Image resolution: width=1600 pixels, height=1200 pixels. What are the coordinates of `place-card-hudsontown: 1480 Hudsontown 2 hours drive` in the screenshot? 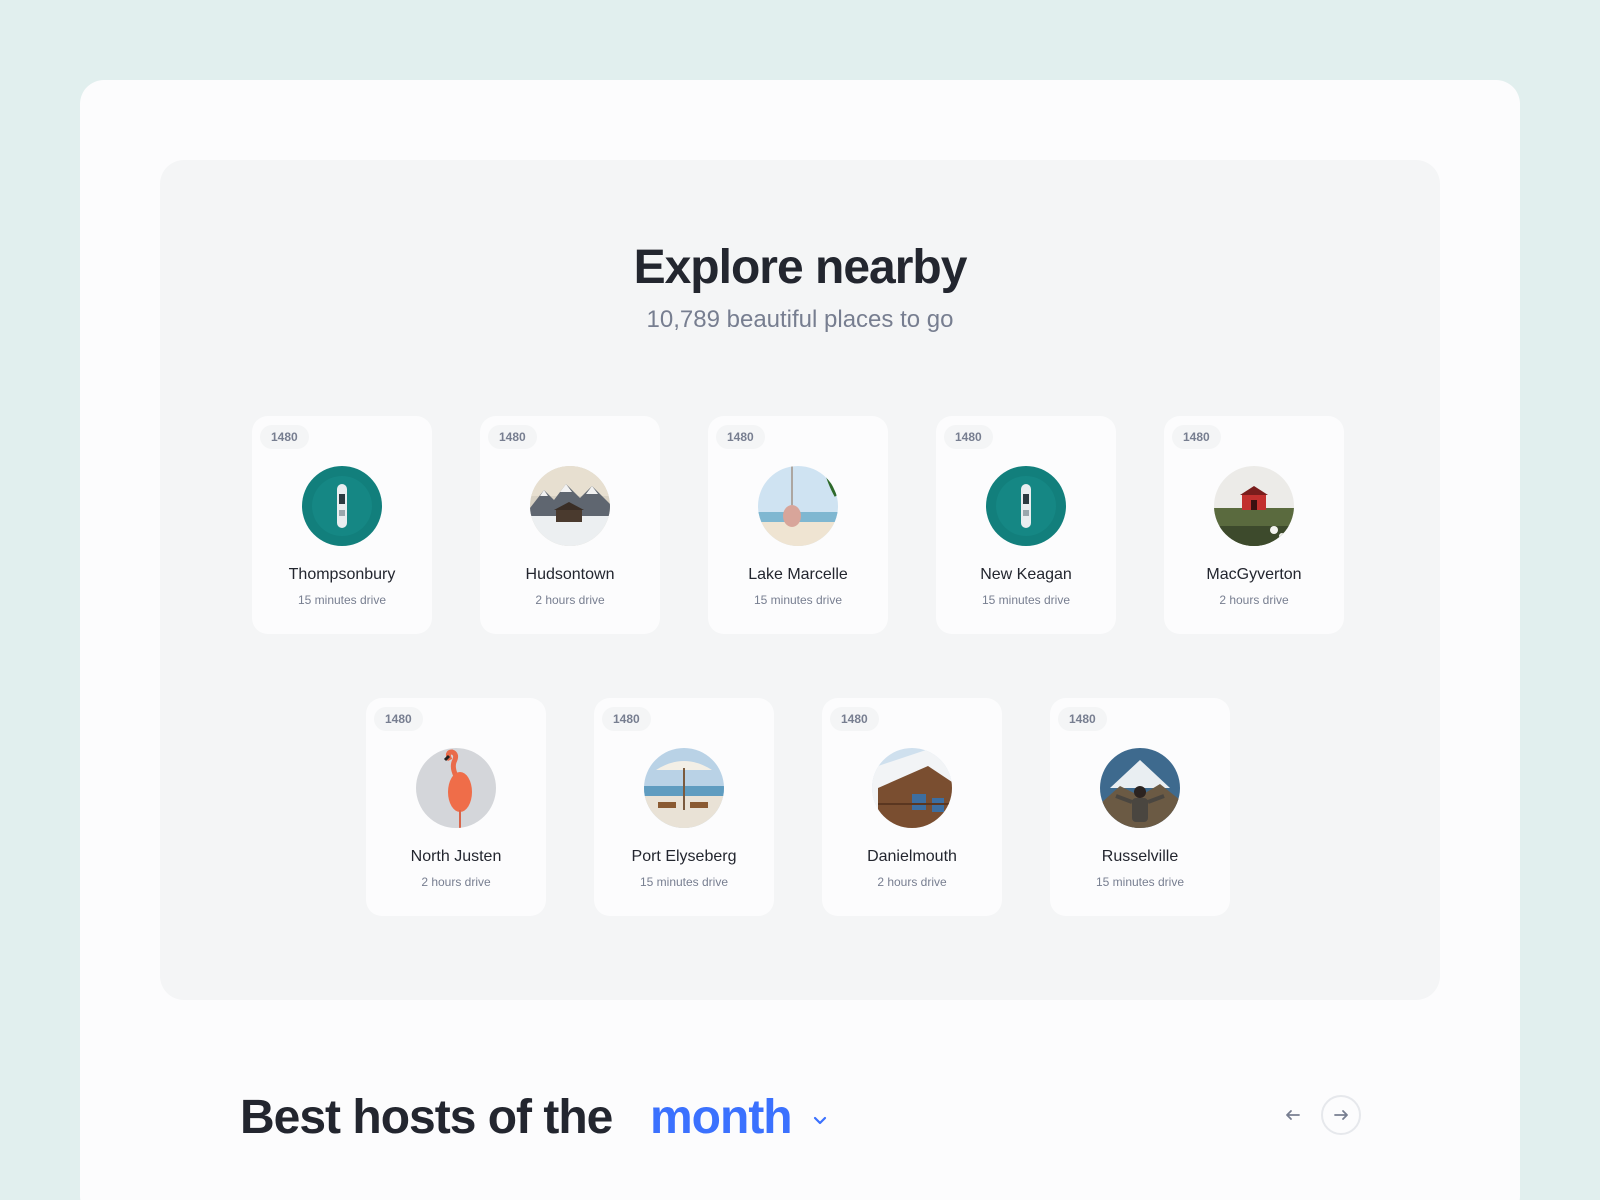 It's located at (570, 525).